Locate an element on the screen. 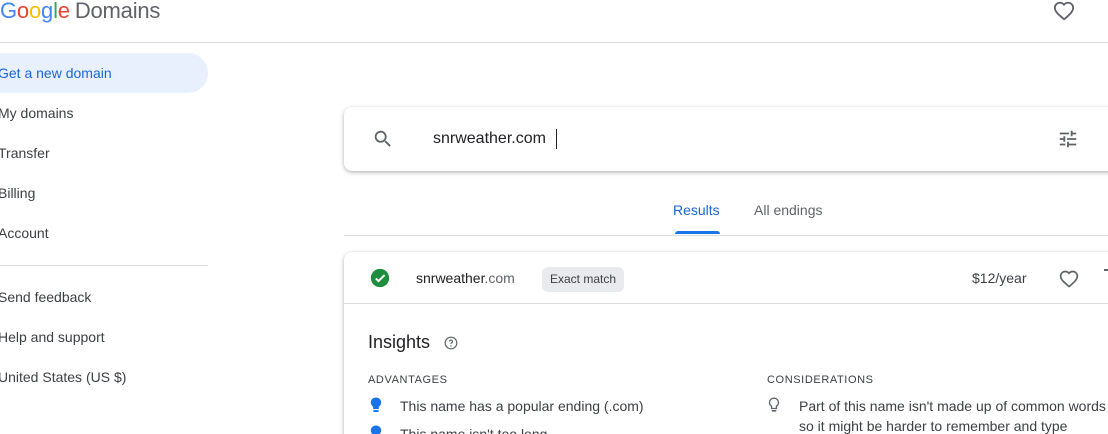 This screenshot has height=434, width=1108. logo-letter: G is located at coordinates (8, 11).